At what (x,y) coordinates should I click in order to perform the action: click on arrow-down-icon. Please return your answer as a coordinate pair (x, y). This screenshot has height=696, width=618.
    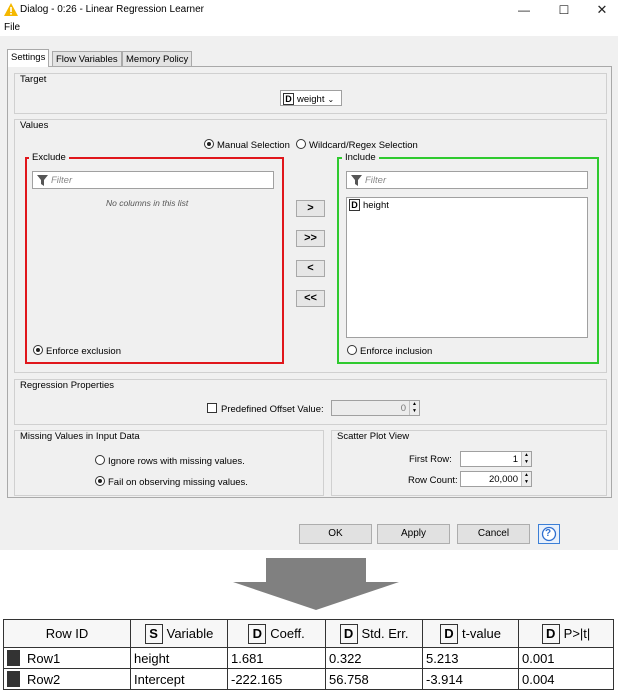
    Looking at the image, I should click on (316, 584).